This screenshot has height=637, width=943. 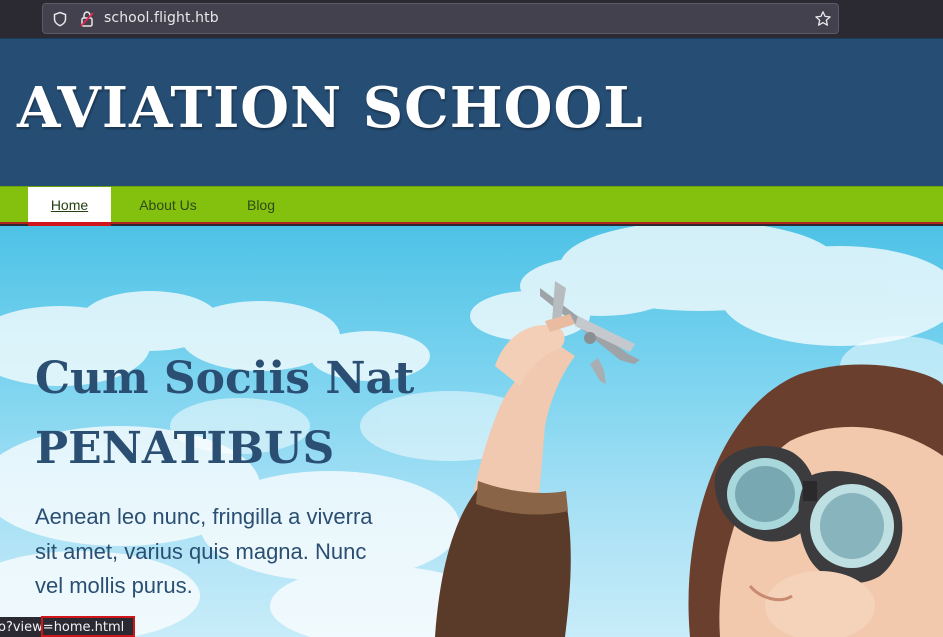 I want to click on site-title: AVIATION SCHOOL, so click(x=330, y=108).